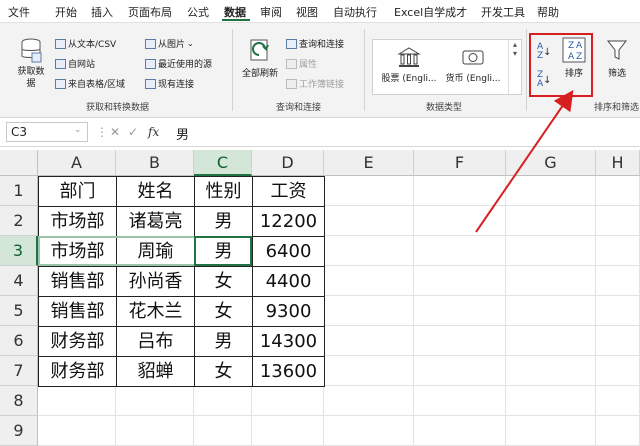  I want to click on annotation-arrow, so click(524, 161).